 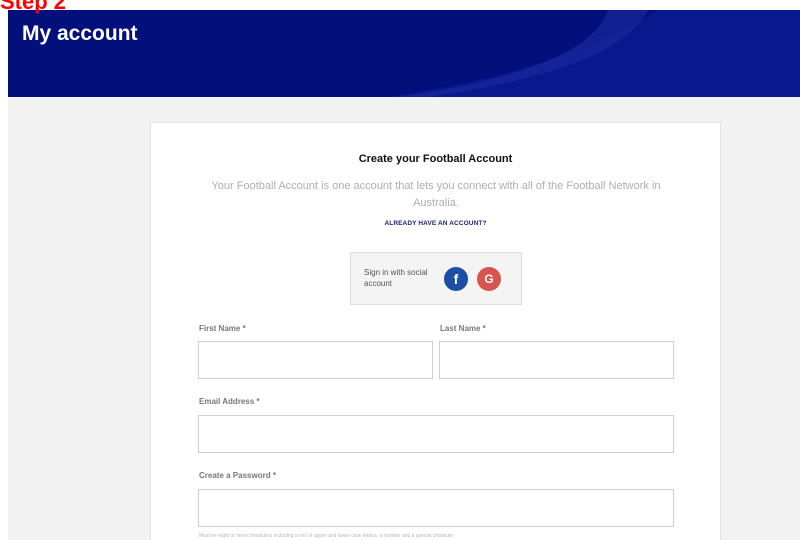 What do you see at coordinates (237, 475) in the screenshot?
I see `password-label: Create a Password *` at bounding box center [237, 475].